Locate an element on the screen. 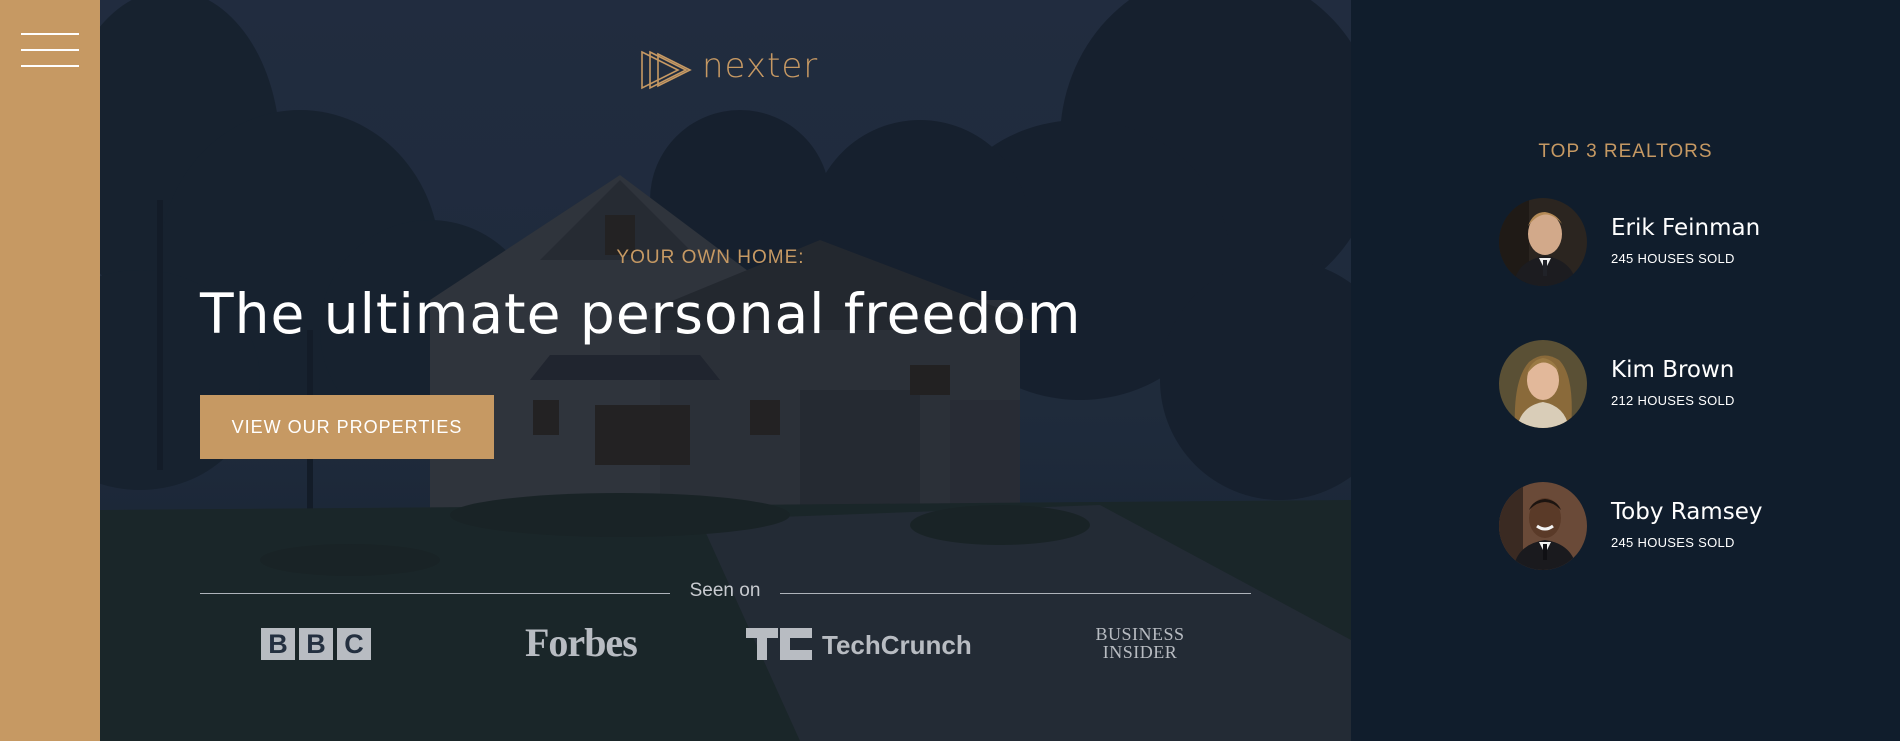 The image size is (1900, 741). business-insider-logo: BUSINESS INSIDER is located at coordinates (1140, 647).